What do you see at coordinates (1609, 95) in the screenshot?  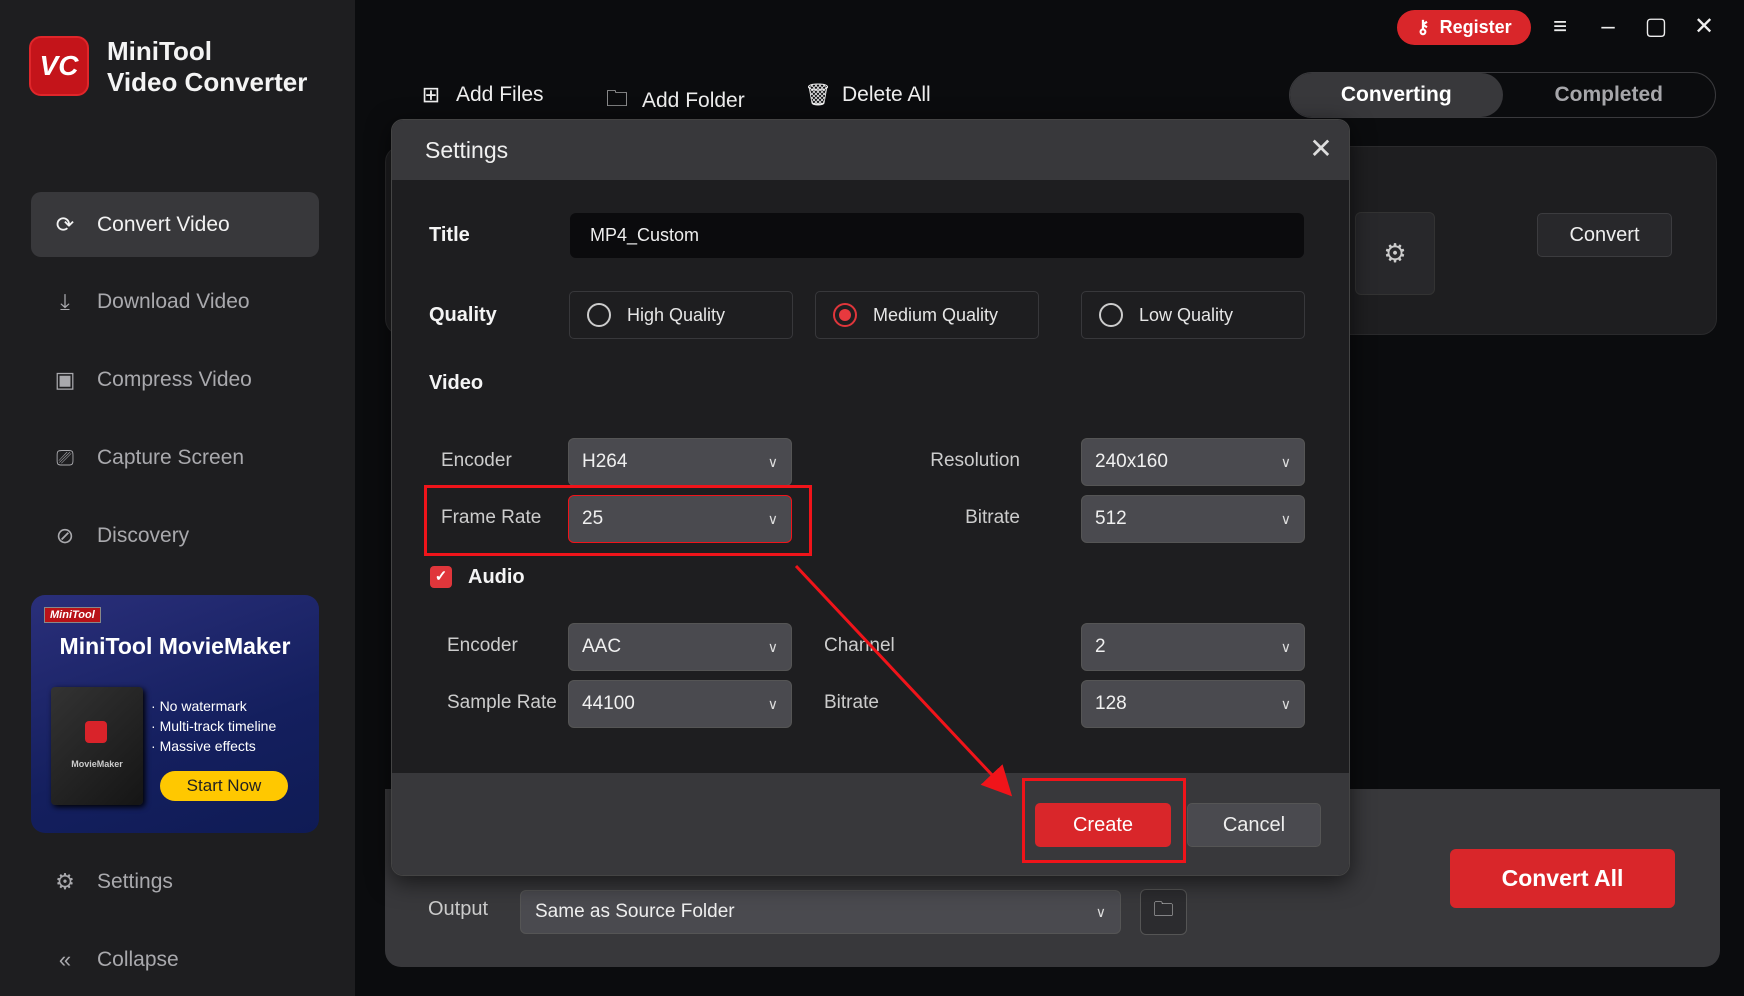 I see `tab-completed: Completed` at bounding box center [1609, 95].